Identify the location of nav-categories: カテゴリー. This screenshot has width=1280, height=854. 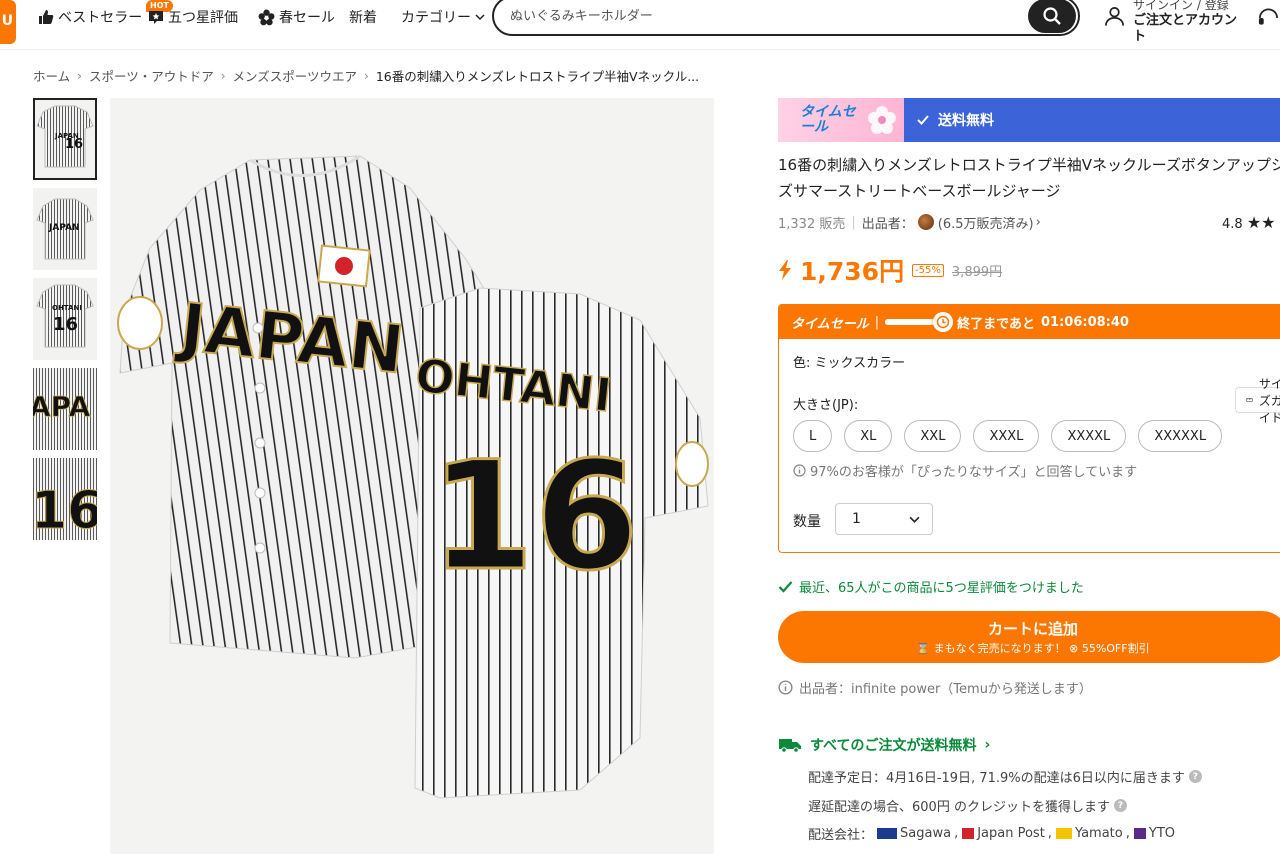
(443, 17).